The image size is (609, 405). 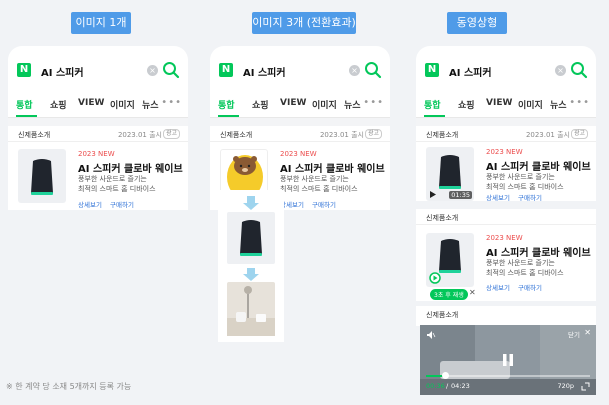 I want to click on total-time: 04:23, so click(x=460, y=386).